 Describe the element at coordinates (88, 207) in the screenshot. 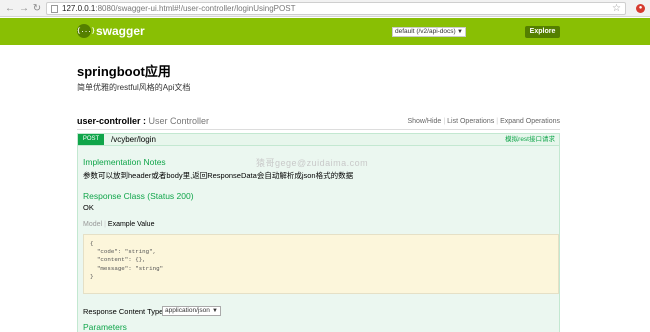

I see `response-class-value: OK` at that location.